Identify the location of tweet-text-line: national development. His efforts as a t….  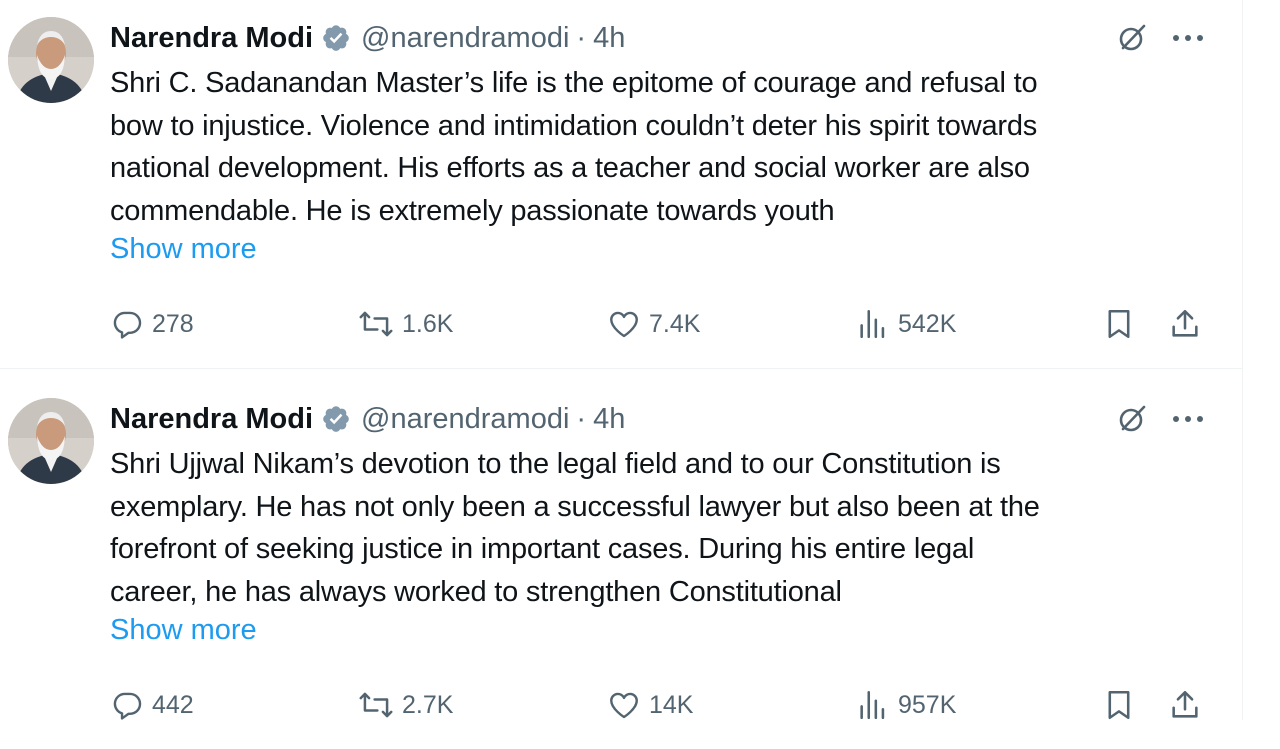
(570, 168).